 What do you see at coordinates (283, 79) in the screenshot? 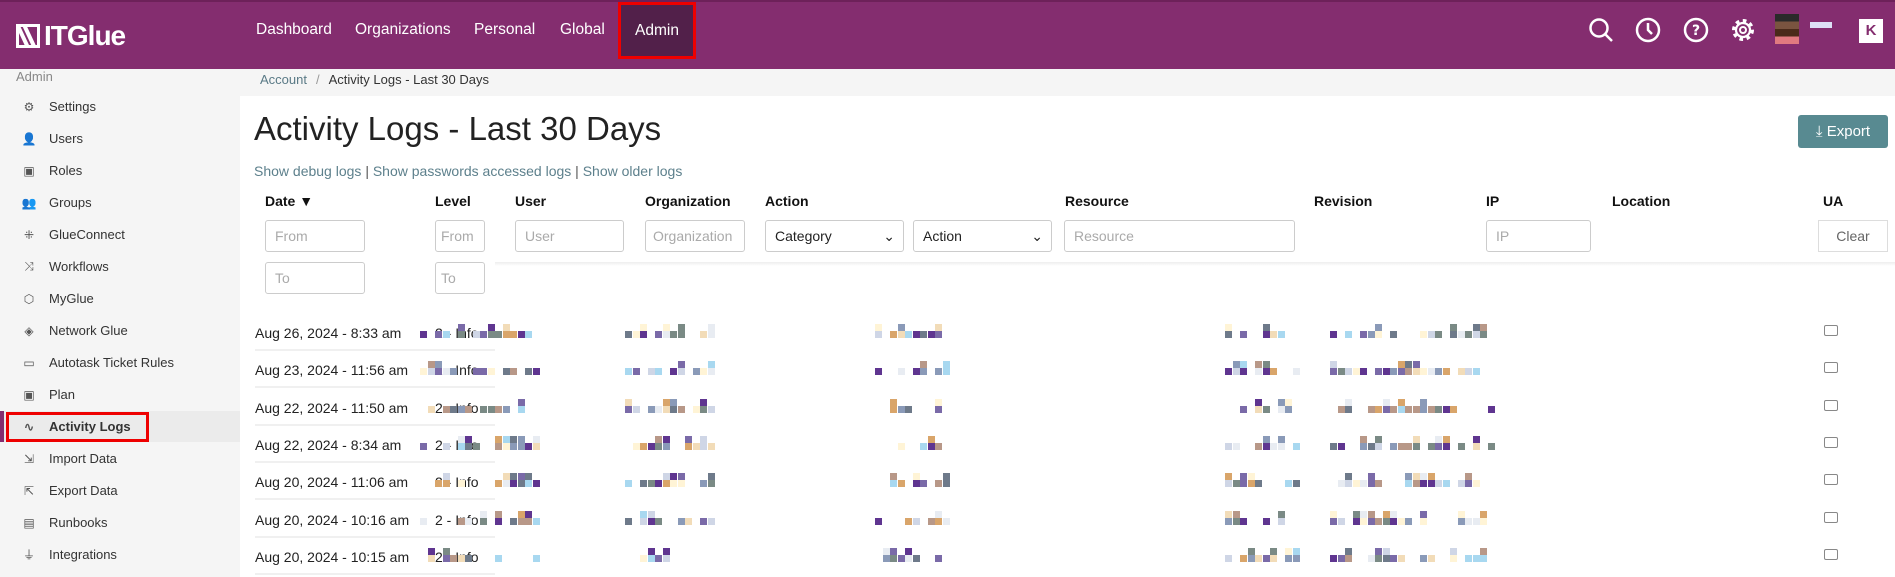
I see `breadcrumb-account: Account` at bounding box center [283, 79].